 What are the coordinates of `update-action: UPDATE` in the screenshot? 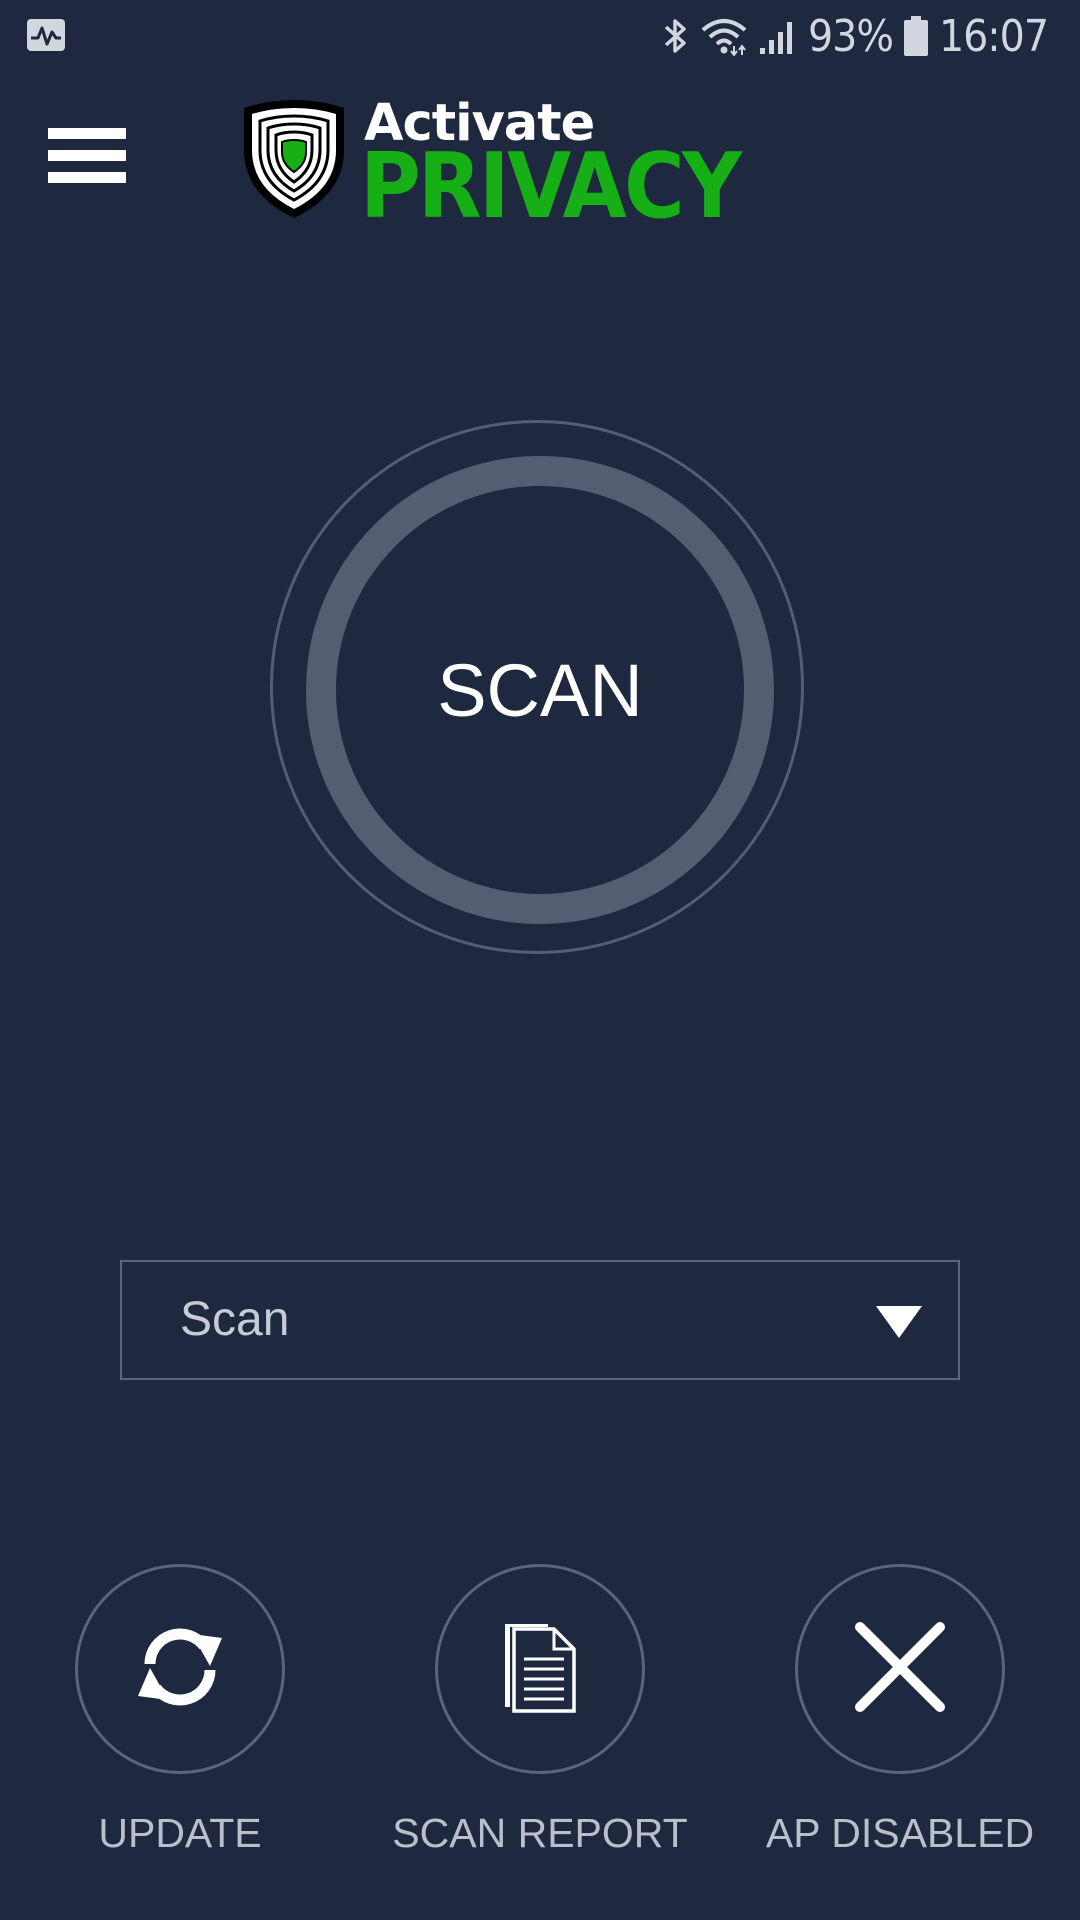 It's located at (180, 1710).